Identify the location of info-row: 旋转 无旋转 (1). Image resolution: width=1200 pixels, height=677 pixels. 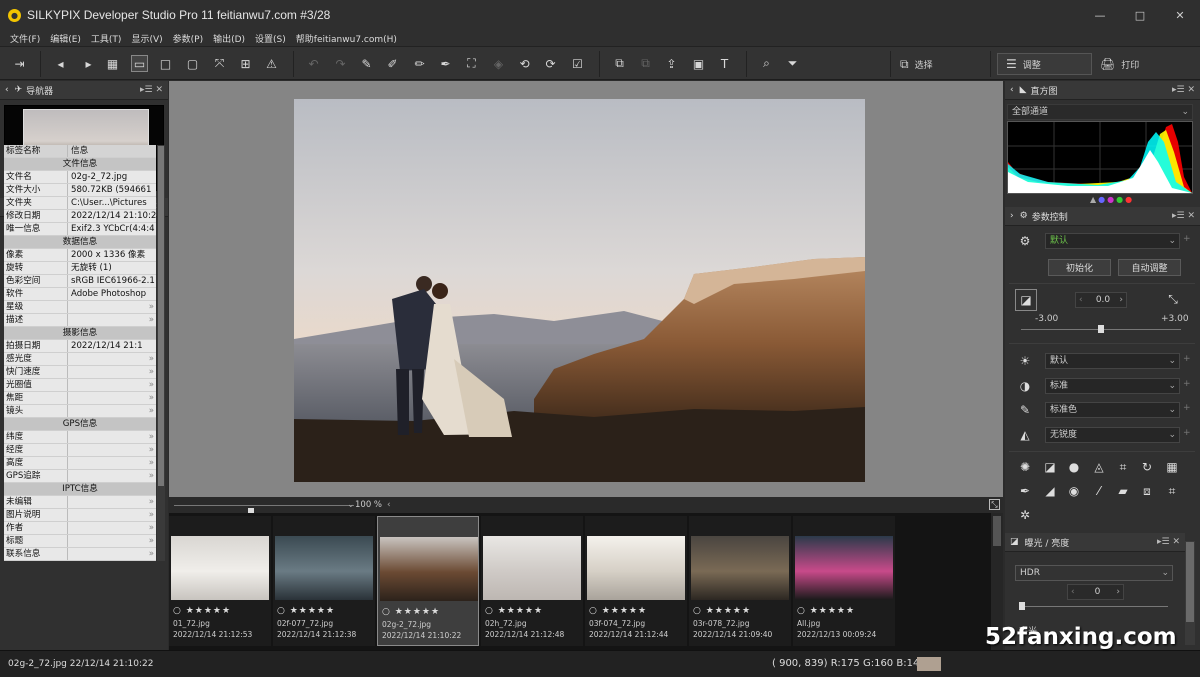
(80, 268).